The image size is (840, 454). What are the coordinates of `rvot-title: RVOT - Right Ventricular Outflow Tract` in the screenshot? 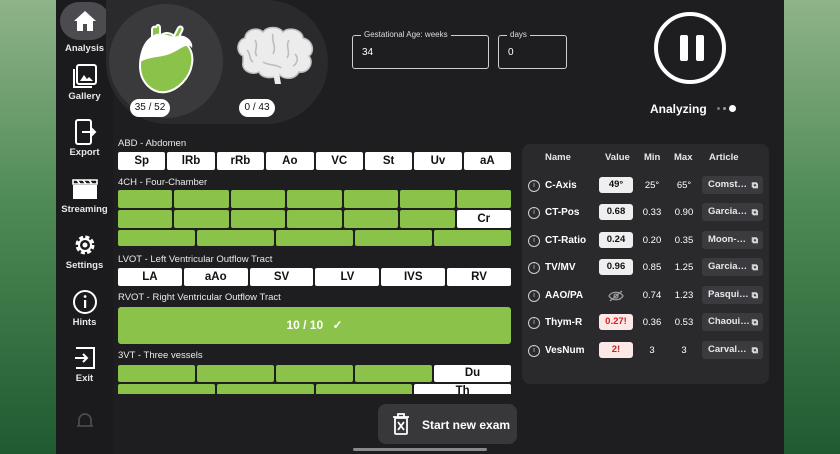 It's located at (199, 297).